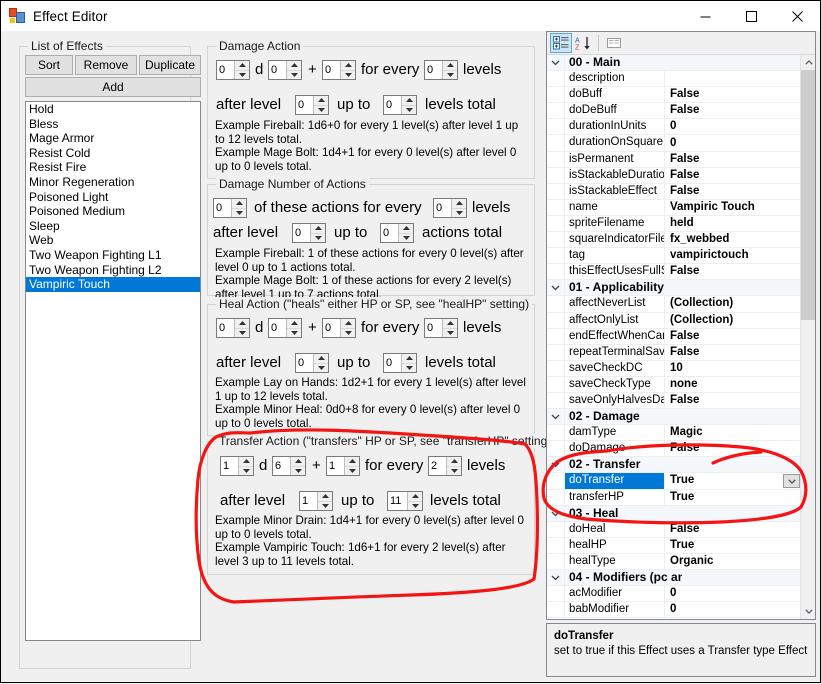  Describe the element at coordinates (673, 465) in the screenshot. I see `property-category-row: 02 - Transfer` at that location.